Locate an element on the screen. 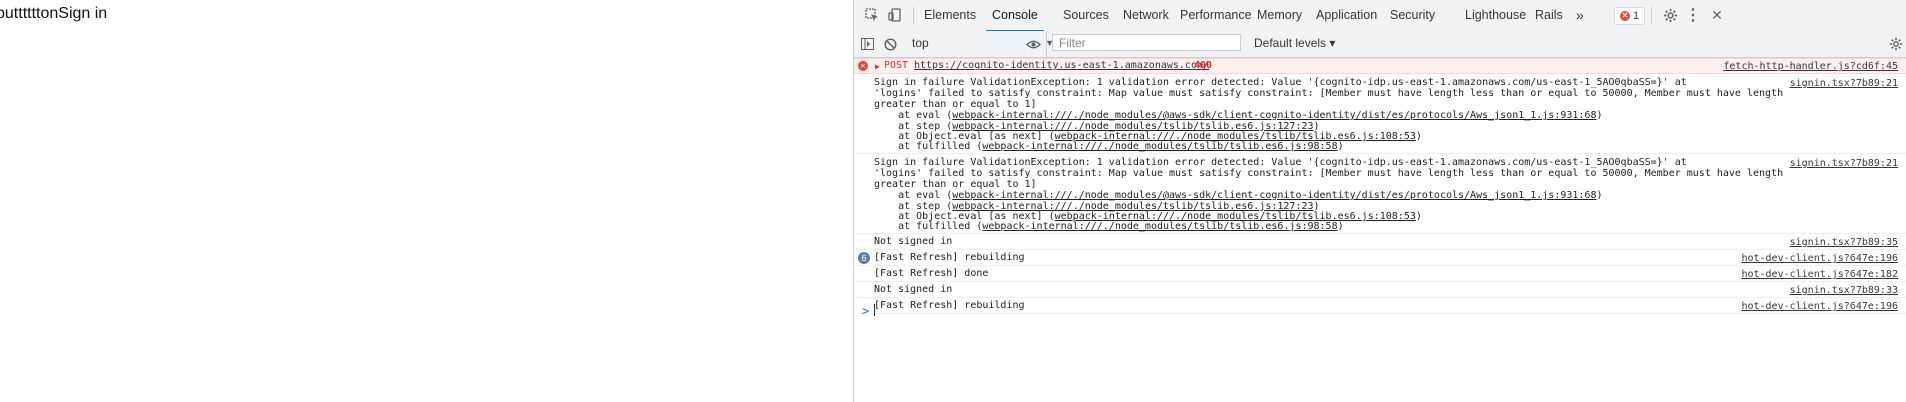 This screenshot has width=1906, height=402. console-prompt-icon: > is located at coordinates (866, 311).